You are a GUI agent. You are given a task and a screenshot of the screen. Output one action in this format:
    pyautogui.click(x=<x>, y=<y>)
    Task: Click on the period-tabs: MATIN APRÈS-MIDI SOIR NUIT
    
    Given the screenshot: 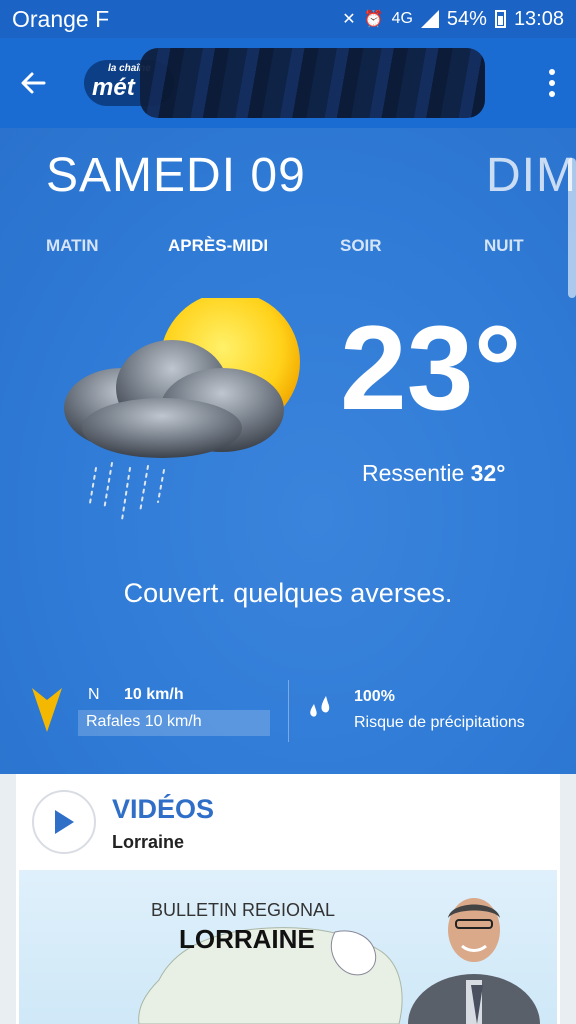 What is the action you would take?
    pyautogui.click(x=288, y=251)
    